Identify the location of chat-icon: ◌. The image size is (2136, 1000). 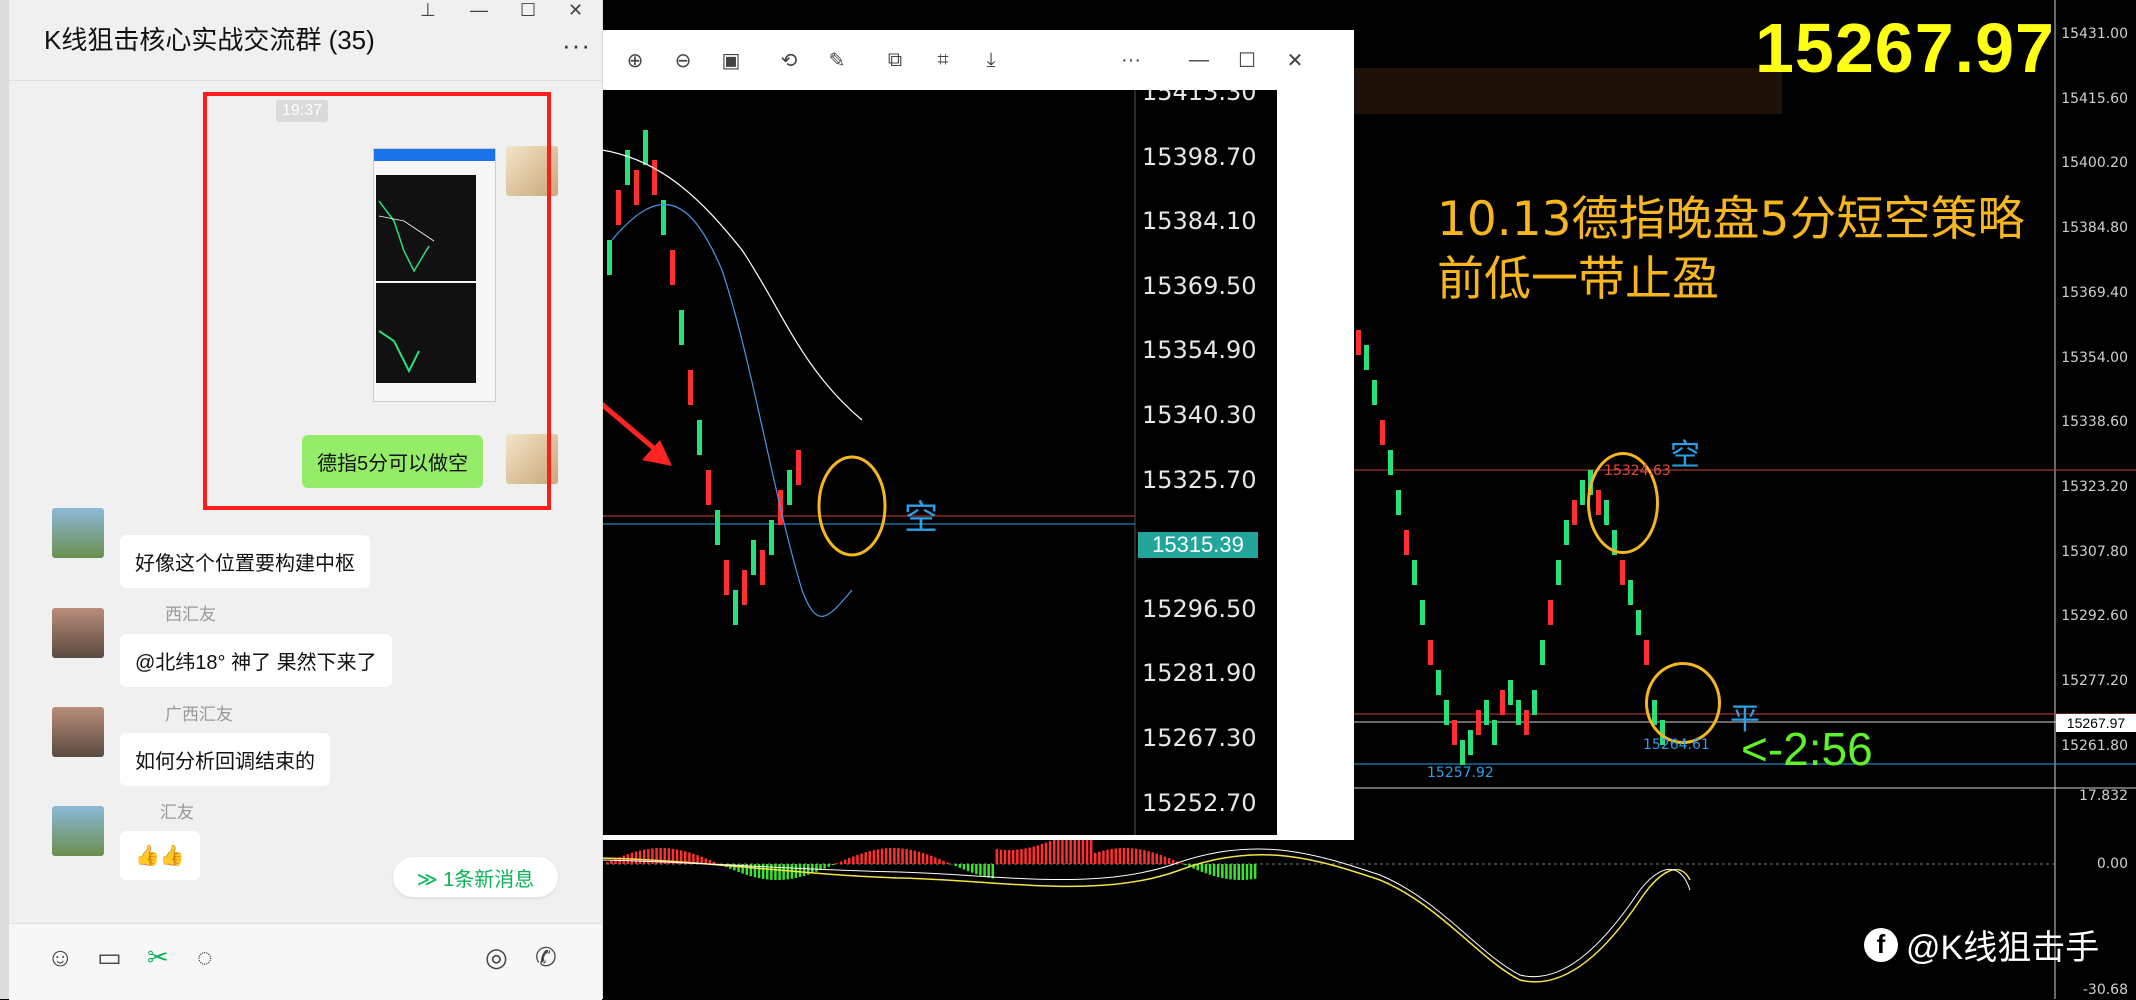
(204, 957).